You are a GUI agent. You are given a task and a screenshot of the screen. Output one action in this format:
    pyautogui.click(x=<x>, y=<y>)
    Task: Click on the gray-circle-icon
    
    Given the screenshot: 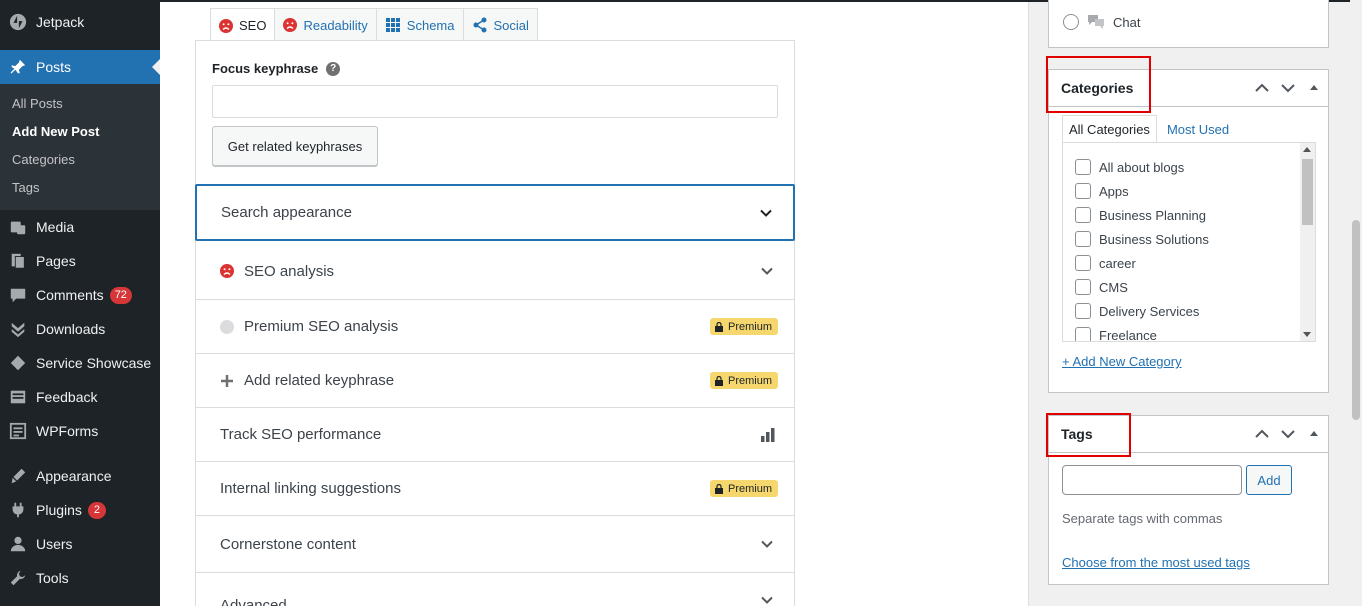 What is the action you would take?
    pyautogui.click(x=227, y=326)
    